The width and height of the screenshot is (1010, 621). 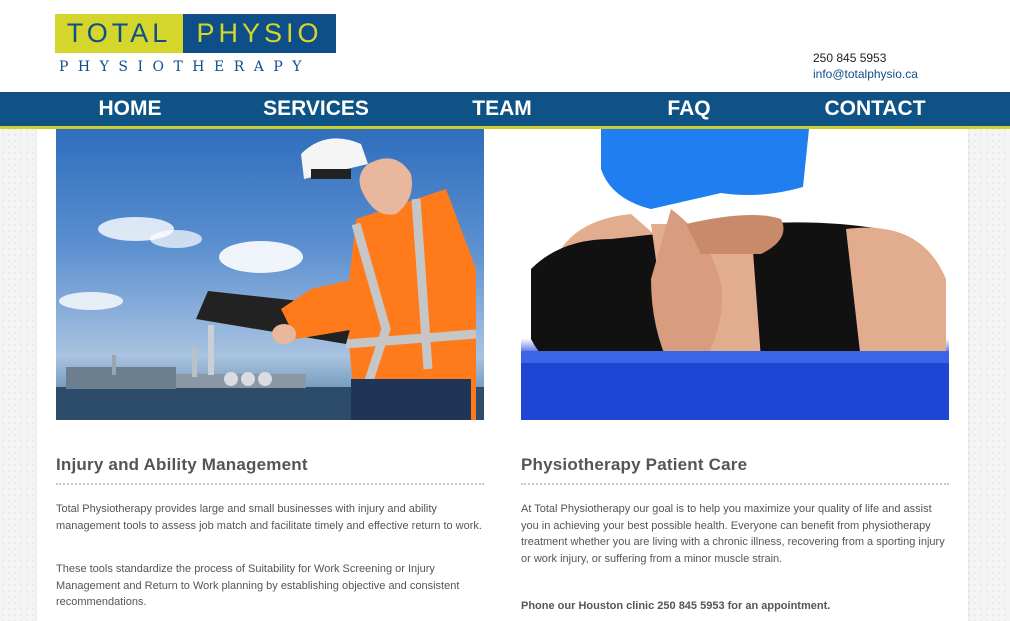 What do you see at coordinates (259, 33) in the screenshot?
I see `logo-word-physio: PHYSIO` at bounding box center [259, 33].